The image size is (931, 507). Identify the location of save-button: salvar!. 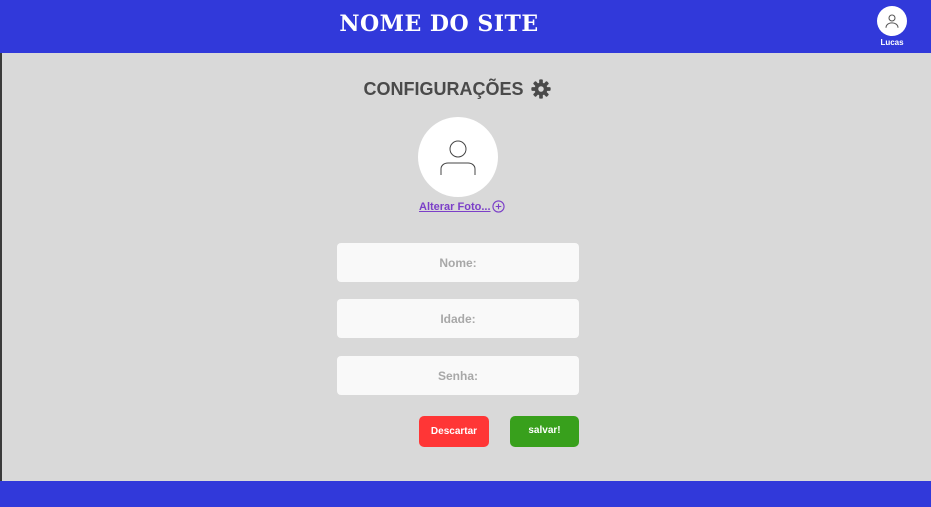
(544, 431).